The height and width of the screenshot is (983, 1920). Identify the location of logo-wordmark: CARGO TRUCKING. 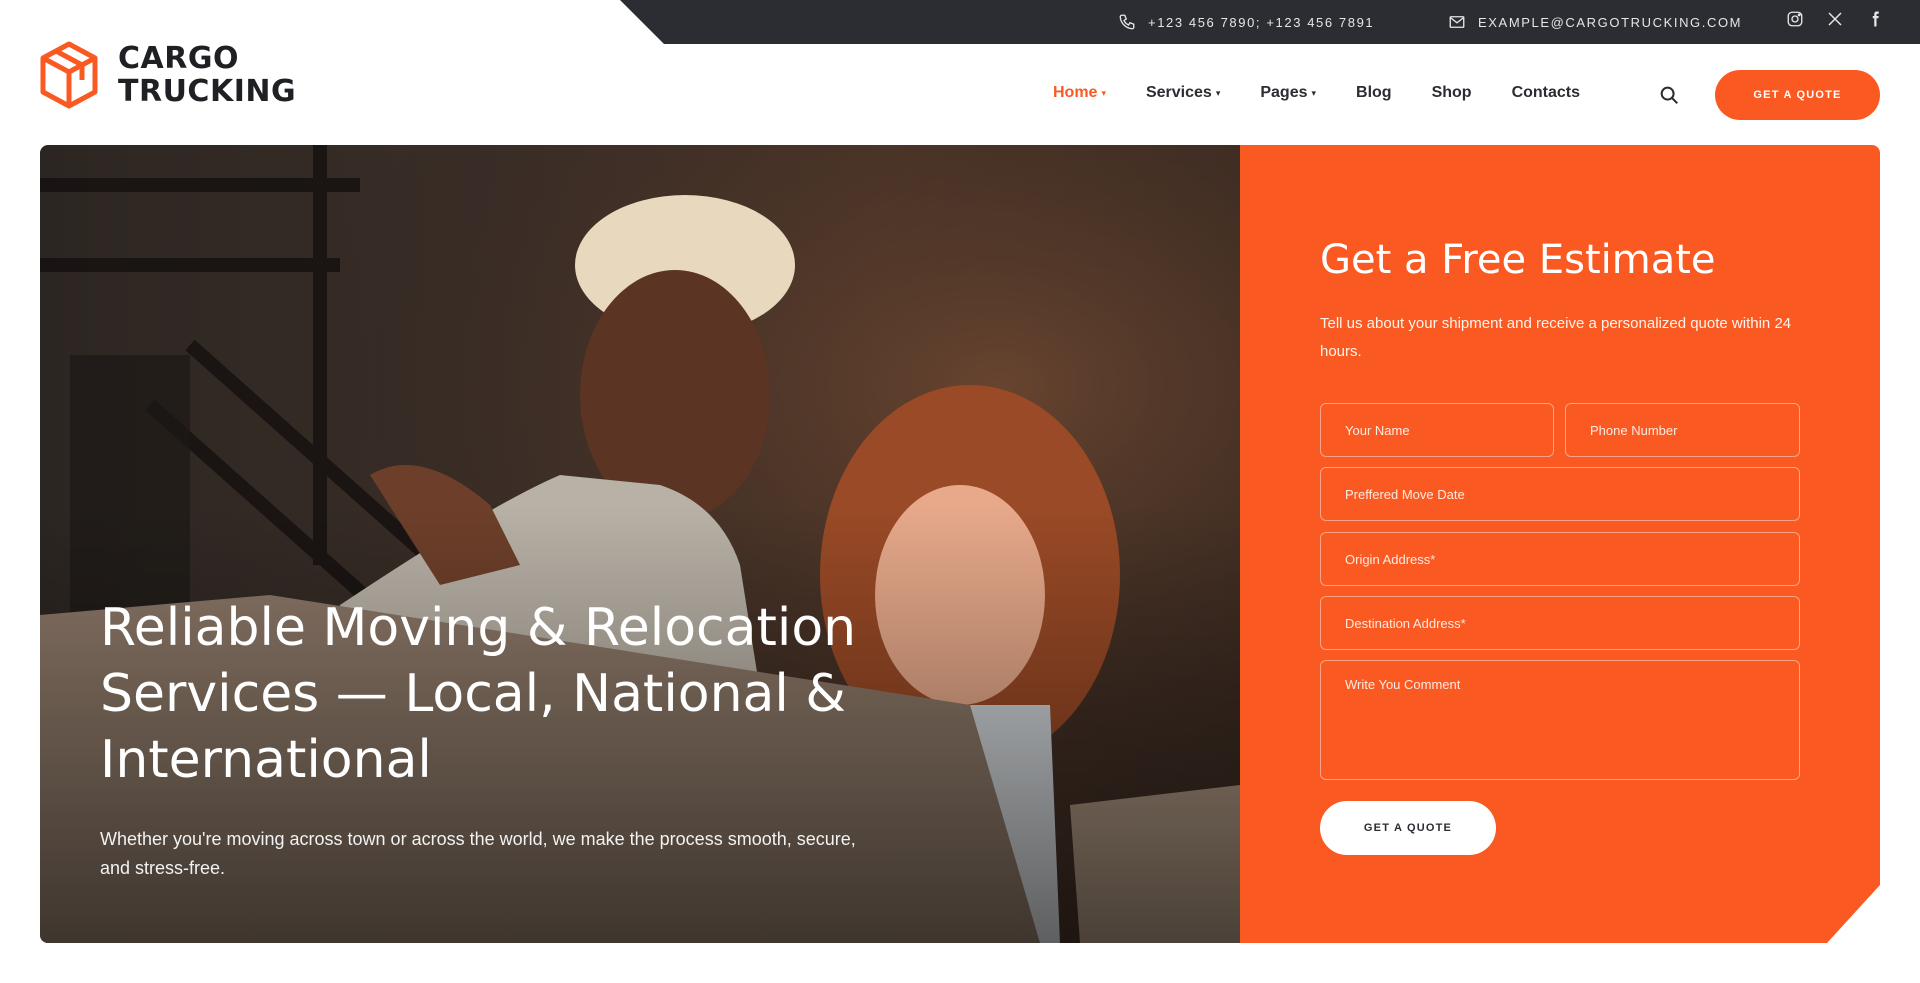
(207, 75).